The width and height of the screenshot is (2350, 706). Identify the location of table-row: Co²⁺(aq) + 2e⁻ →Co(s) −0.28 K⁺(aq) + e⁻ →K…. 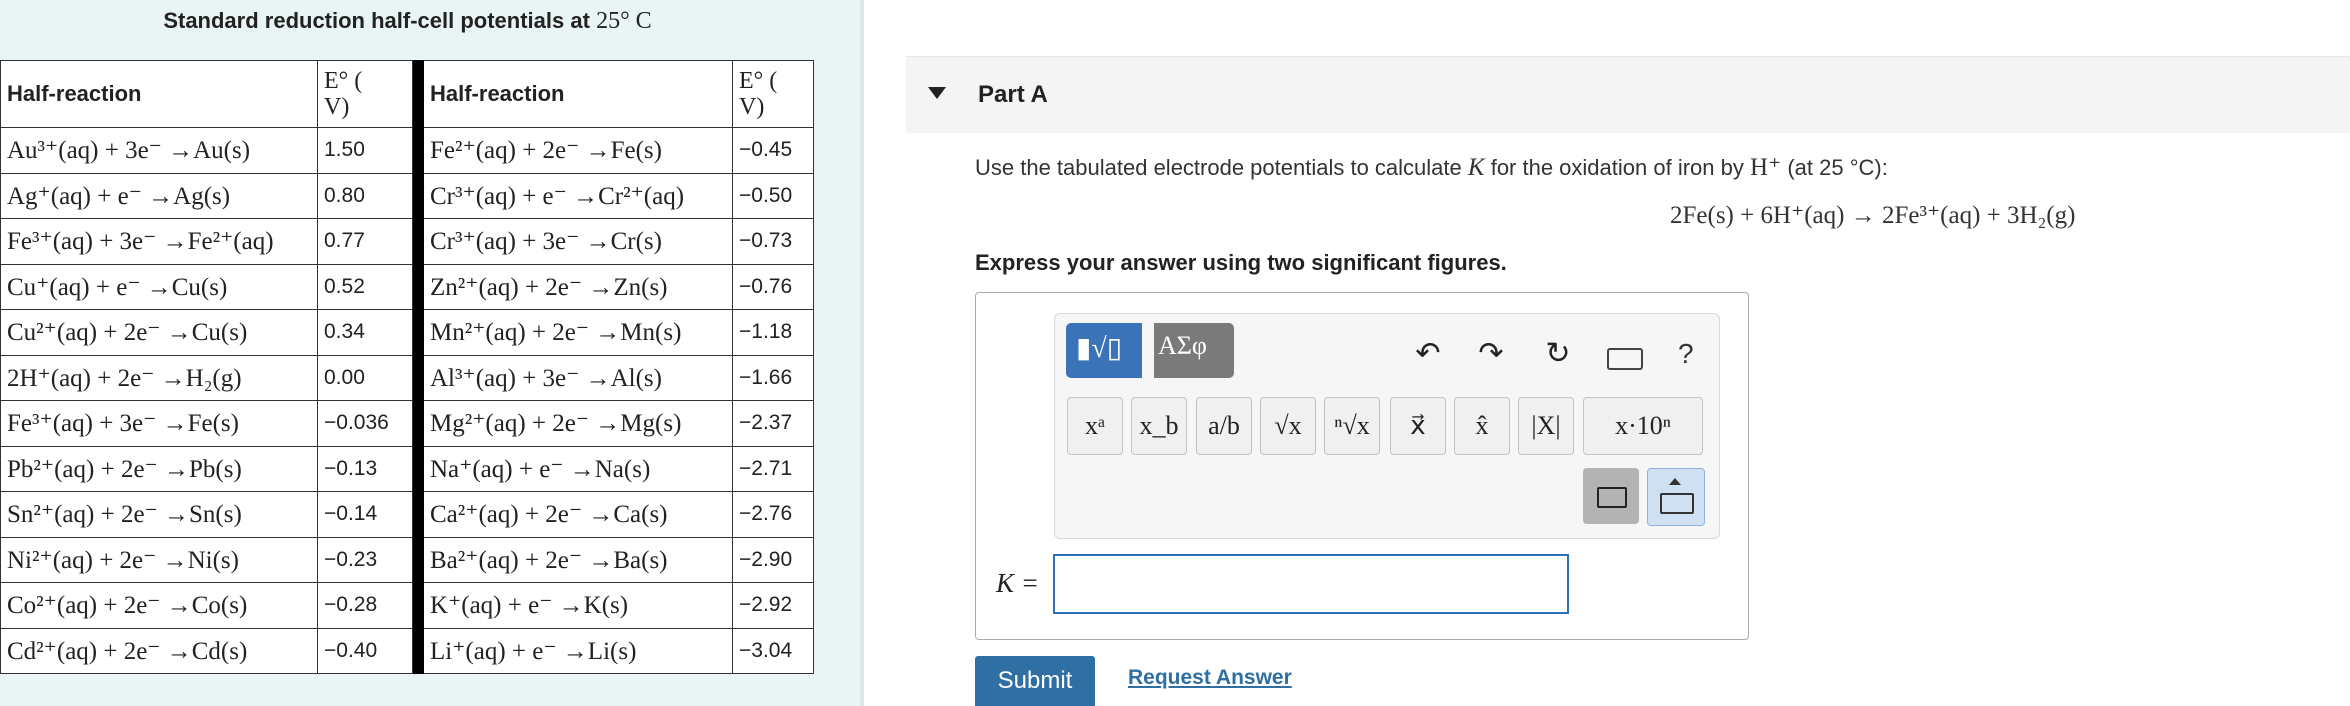
(407, 605).